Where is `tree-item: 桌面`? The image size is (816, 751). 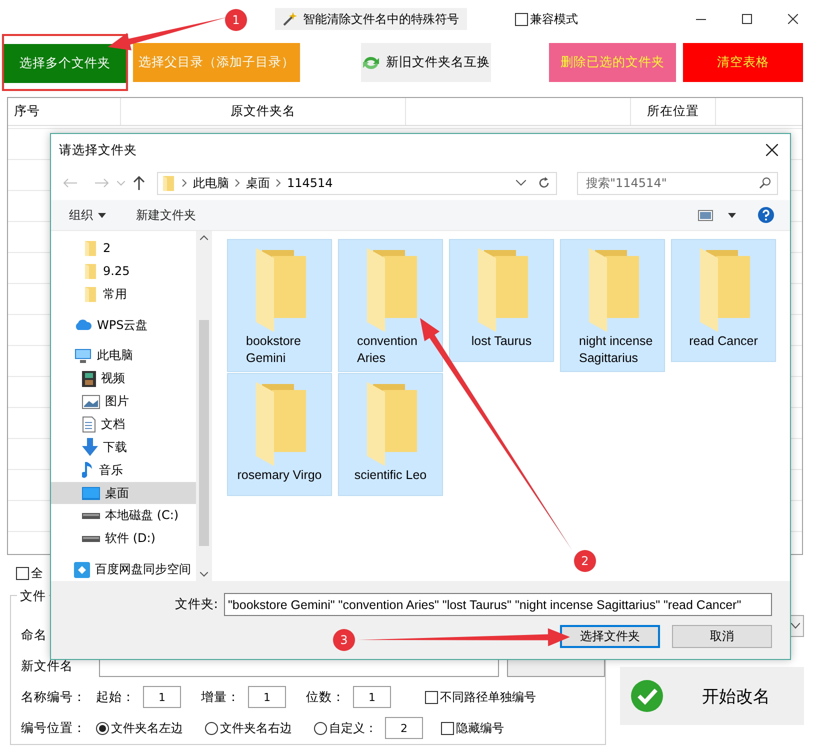
tree-item: 桌面 is located at coordinates (123, 493).